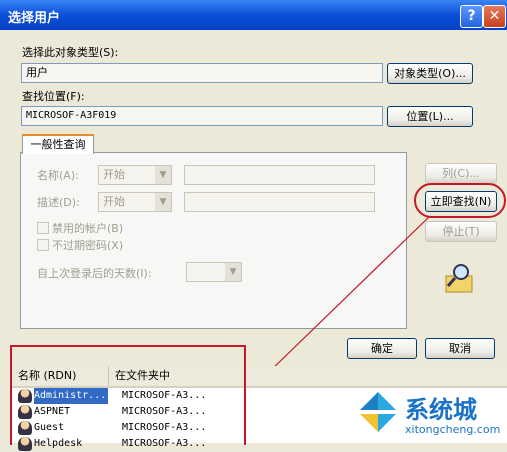  Describe the element at coordinates (441, 410) in the screenshot. I see `watermark-brand: 系统城` at that location.